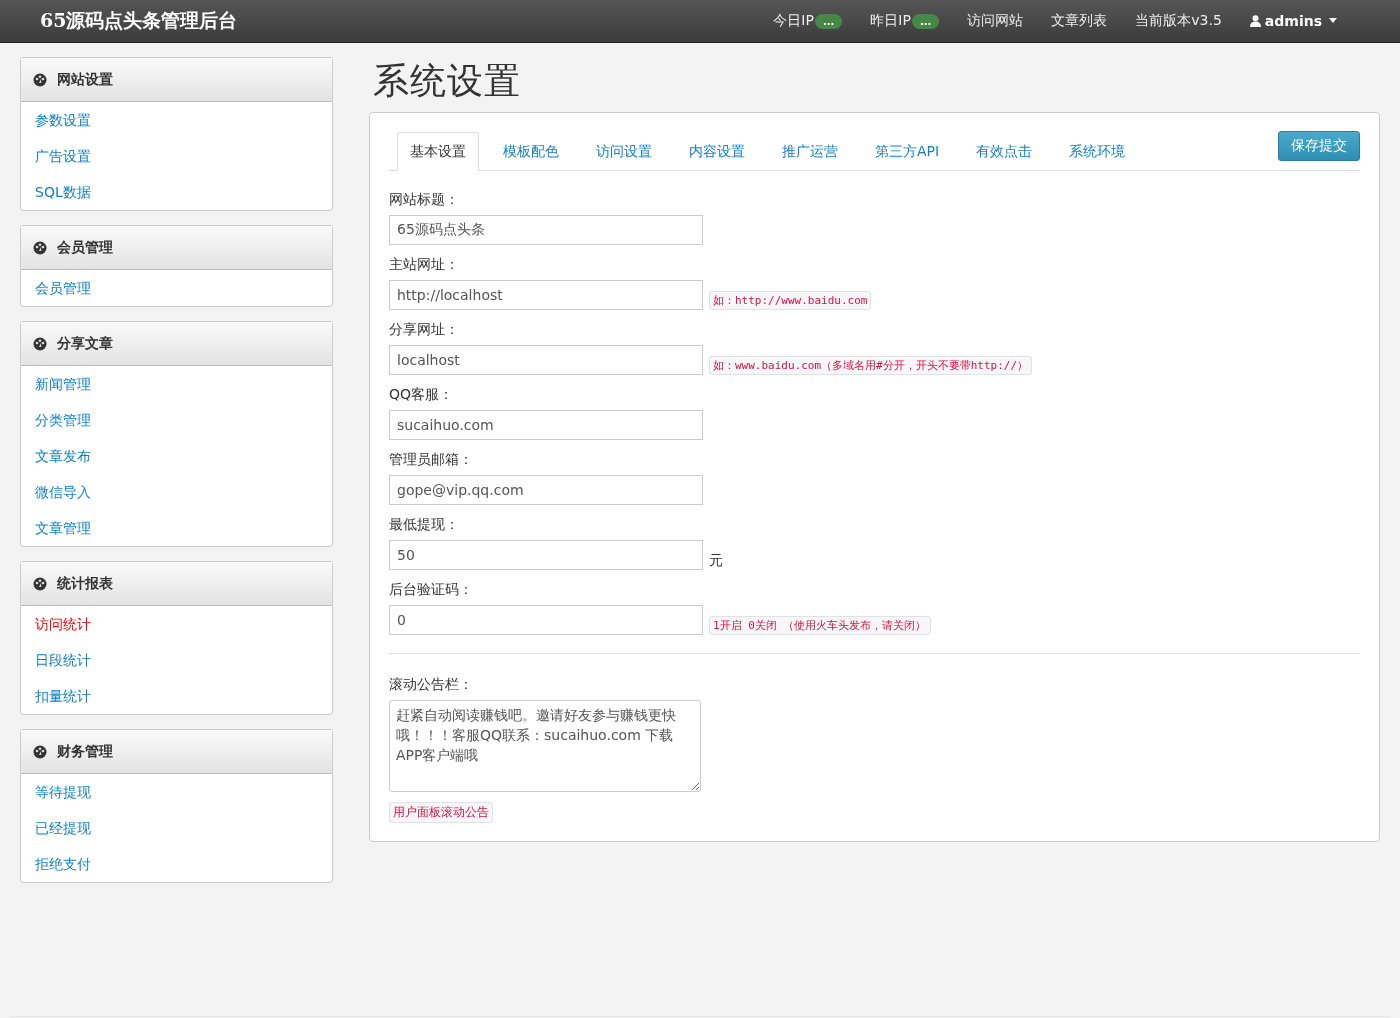 The image size is (1400, 1018). What do you see at coordinates (716, 561) in the screenshot?
I see `unit-label: 元` at bounding box center [716, 561].